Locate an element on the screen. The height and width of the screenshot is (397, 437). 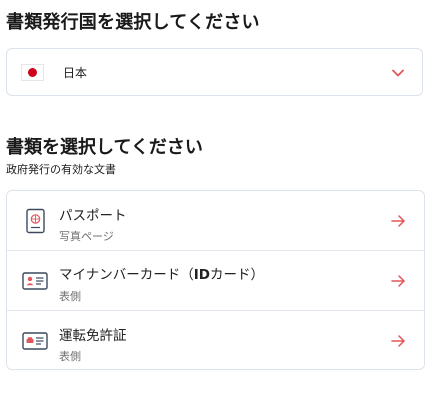
drivers-license-icon is located at coordinates (35, 341).